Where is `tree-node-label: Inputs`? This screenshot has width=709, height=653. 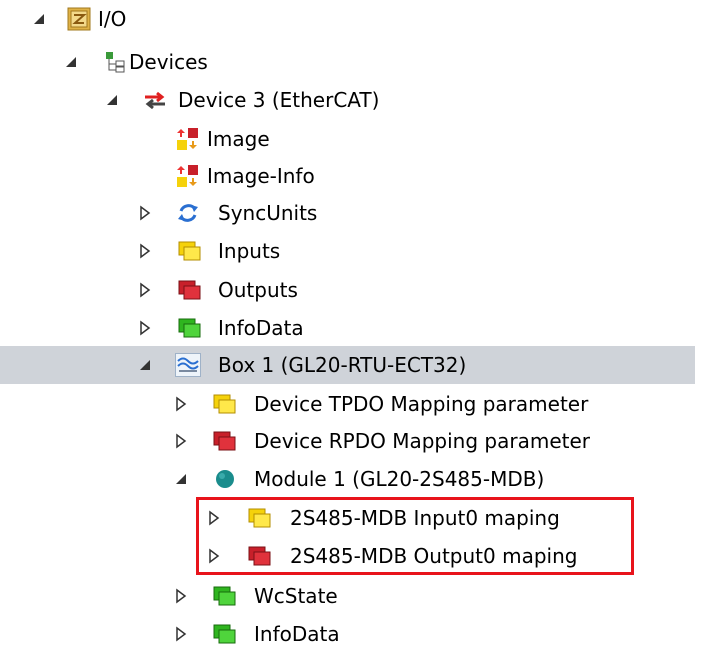
tree-node-label: Inputs is located at coordinates (249, 251).